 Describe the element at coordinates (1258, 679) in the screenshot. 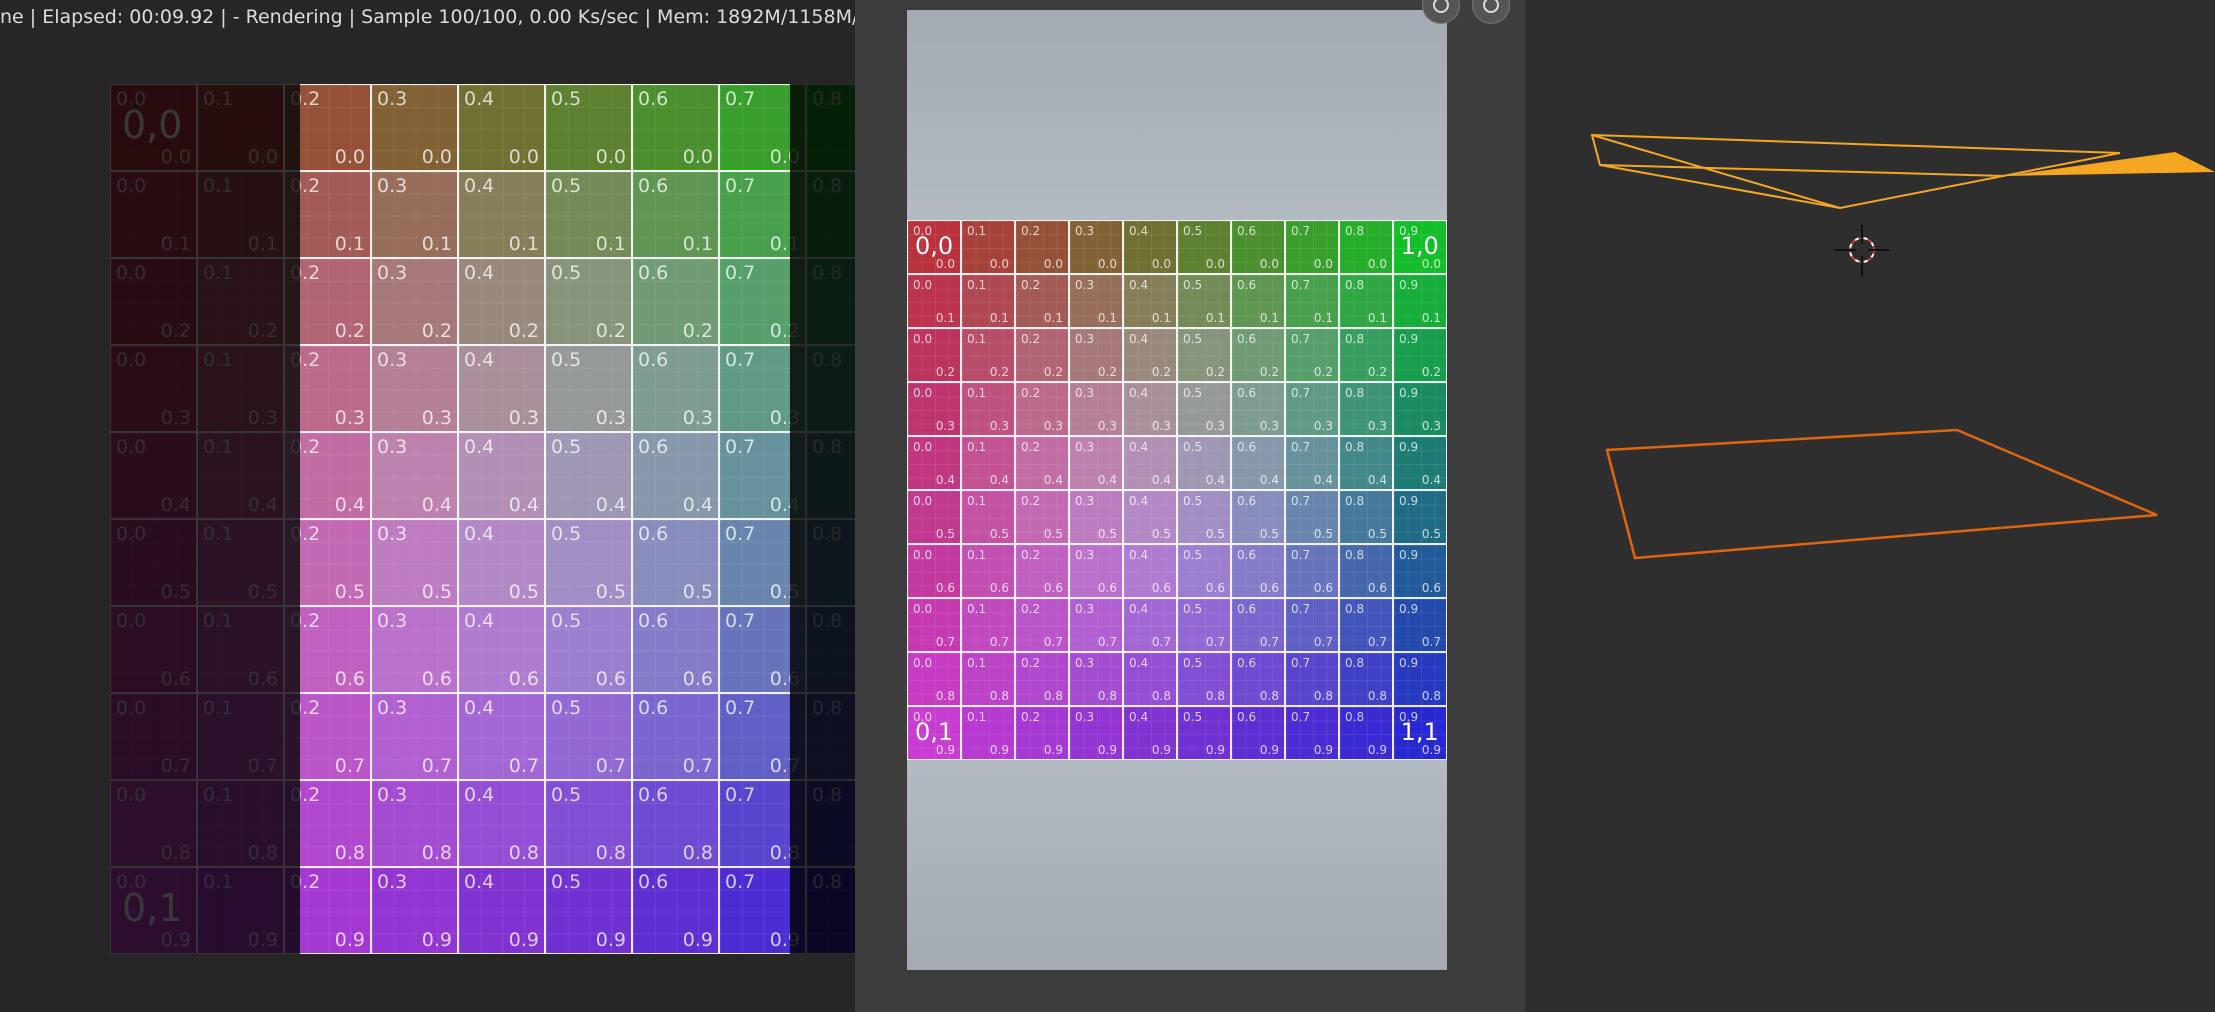

I see `uv-grid-cell: 0.6 0.8` at that location.